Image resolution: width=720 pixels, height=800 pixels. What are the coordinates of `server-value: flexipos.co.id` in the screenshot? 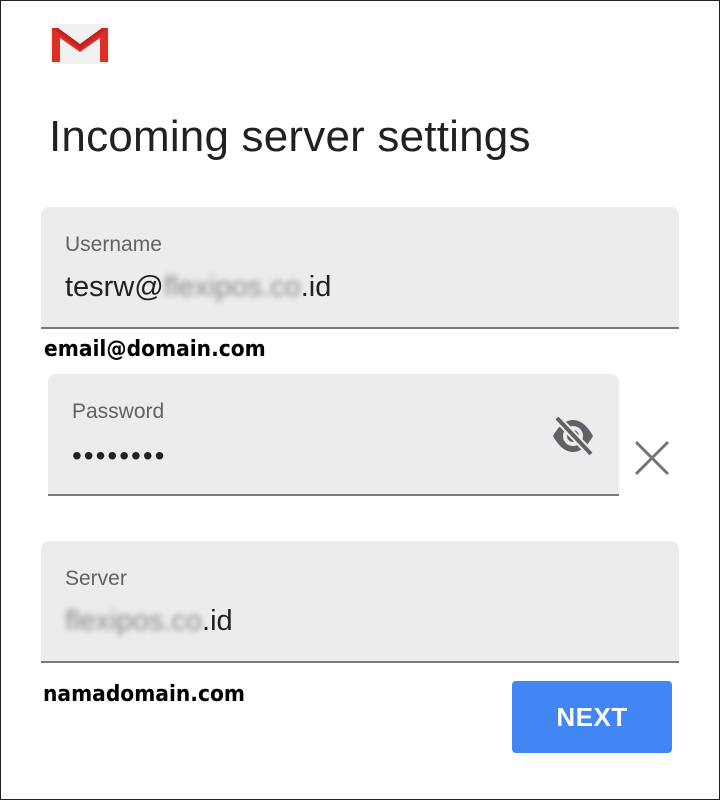 It's located at (149, 621).